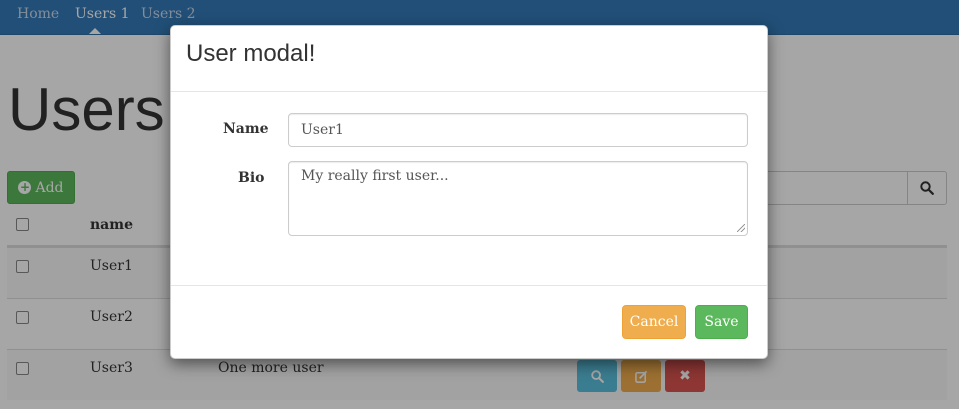 Image resolution: width=959 pixels, height=409 pixels. What do you see at coordinates (251, 53) in the screenshot?
I see `modal-title: User modal!` at bounding box center [251, 53].